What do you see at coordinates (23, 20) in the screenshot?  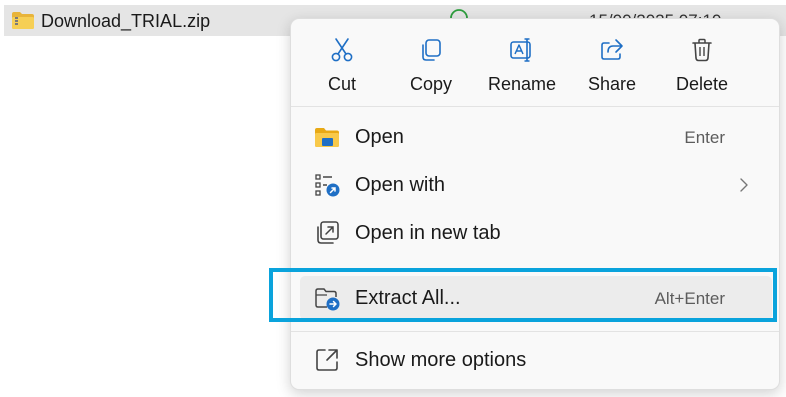 I see `zip-folder-icon` at bounding box center [23, 20].